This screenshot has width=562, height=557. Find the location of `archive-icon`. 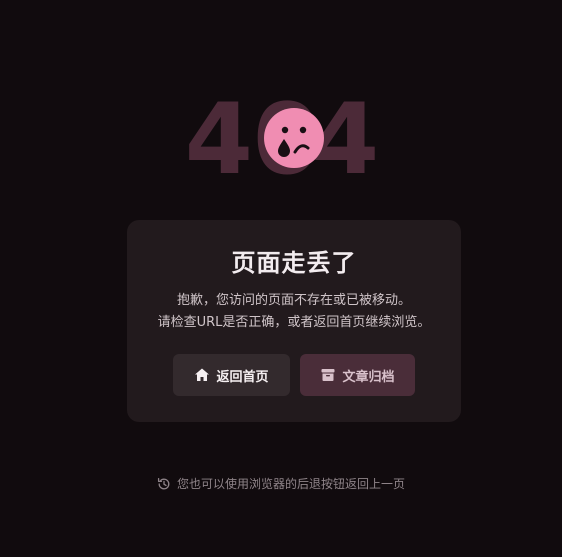

archive-icon is located at coordinates (328, 375).